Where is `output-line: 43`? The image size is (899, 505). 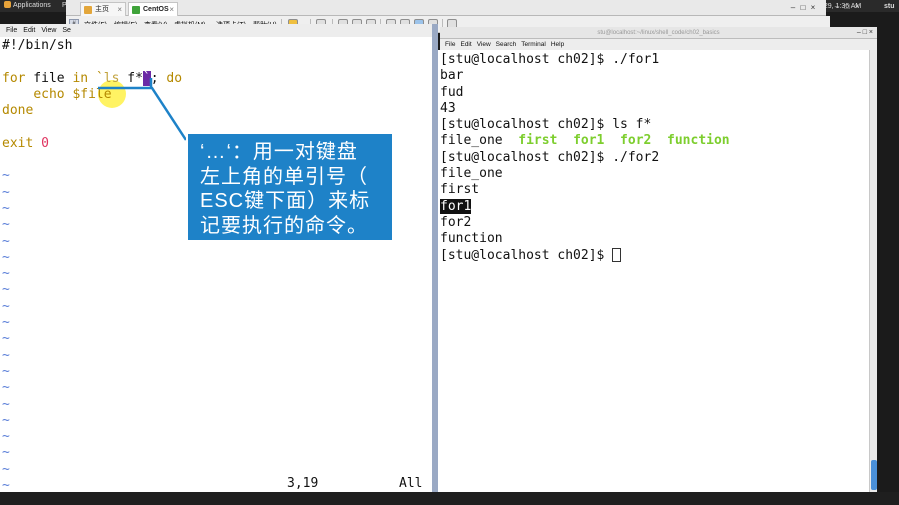
output-line: 43 is located at coordinates (448, 108).